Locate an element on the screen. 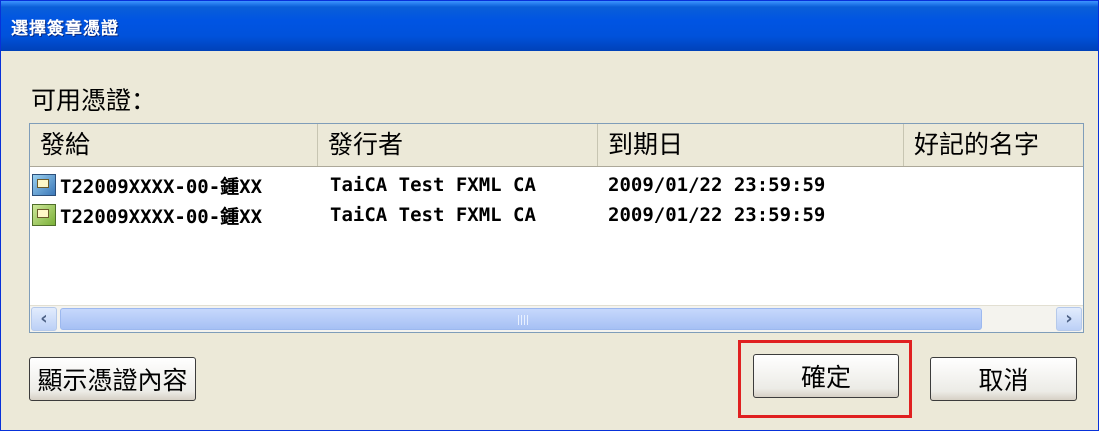 This screenshot has height=433, width=1101. available-certificates-label: 可用憑證： is located at coordinates (94, 100).